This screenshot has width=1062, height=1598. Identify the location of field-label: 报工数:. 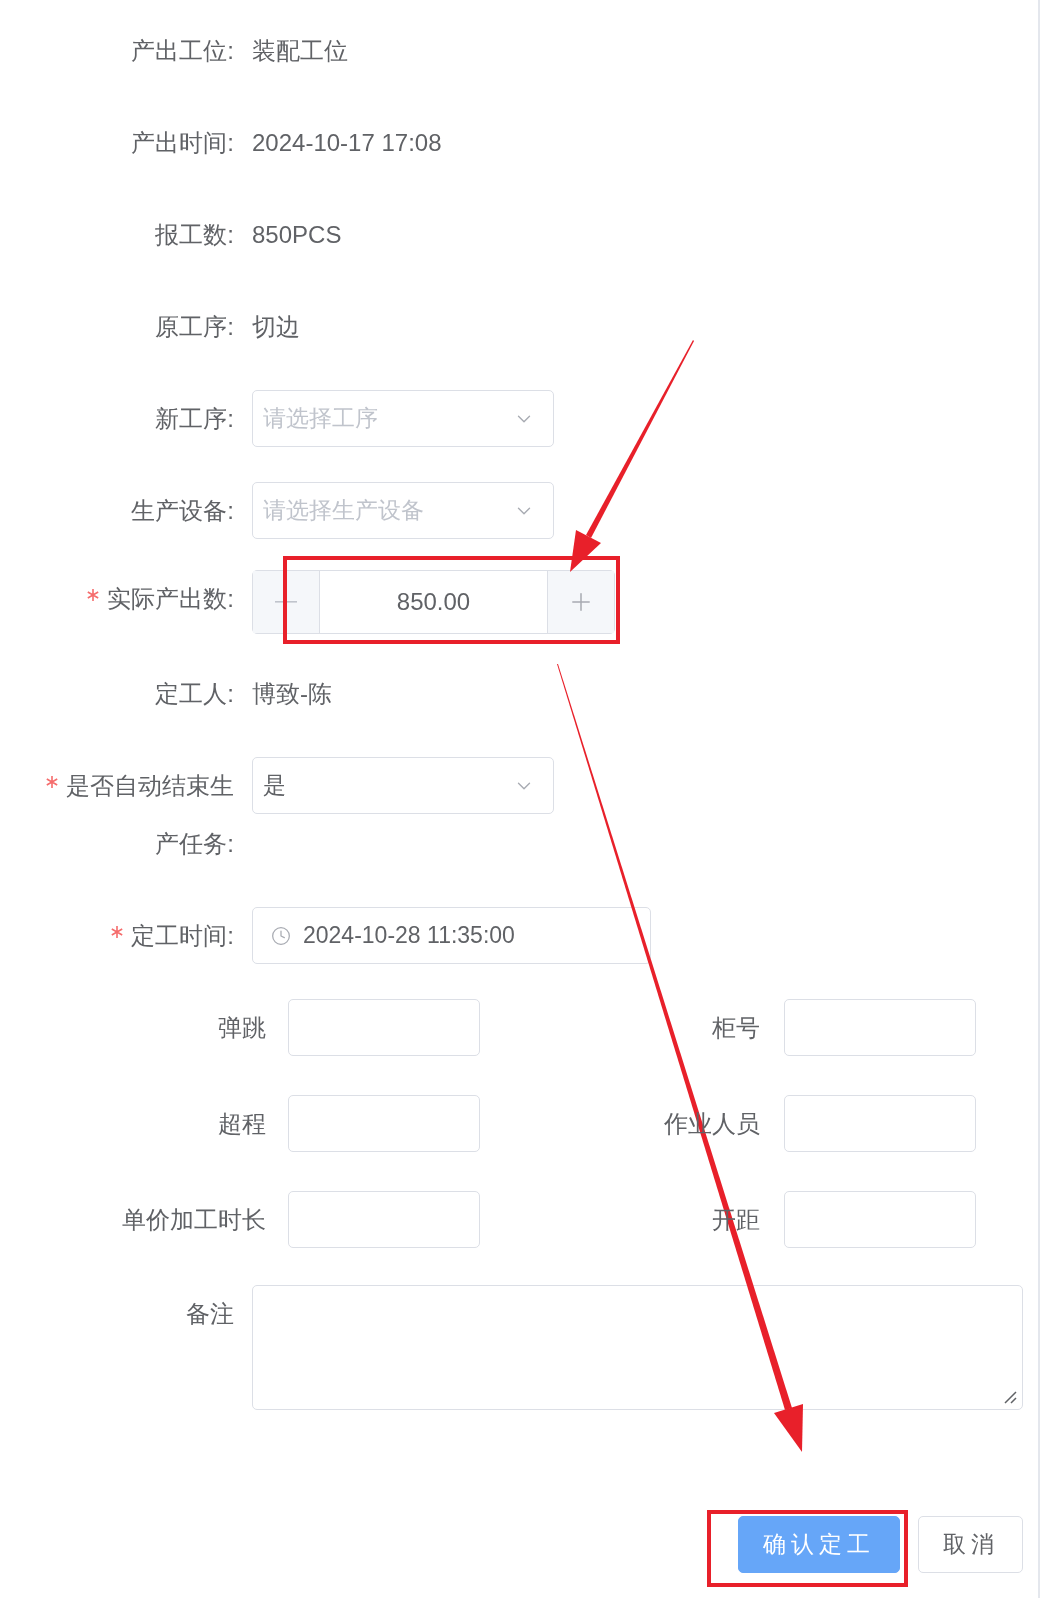
(194, 235).